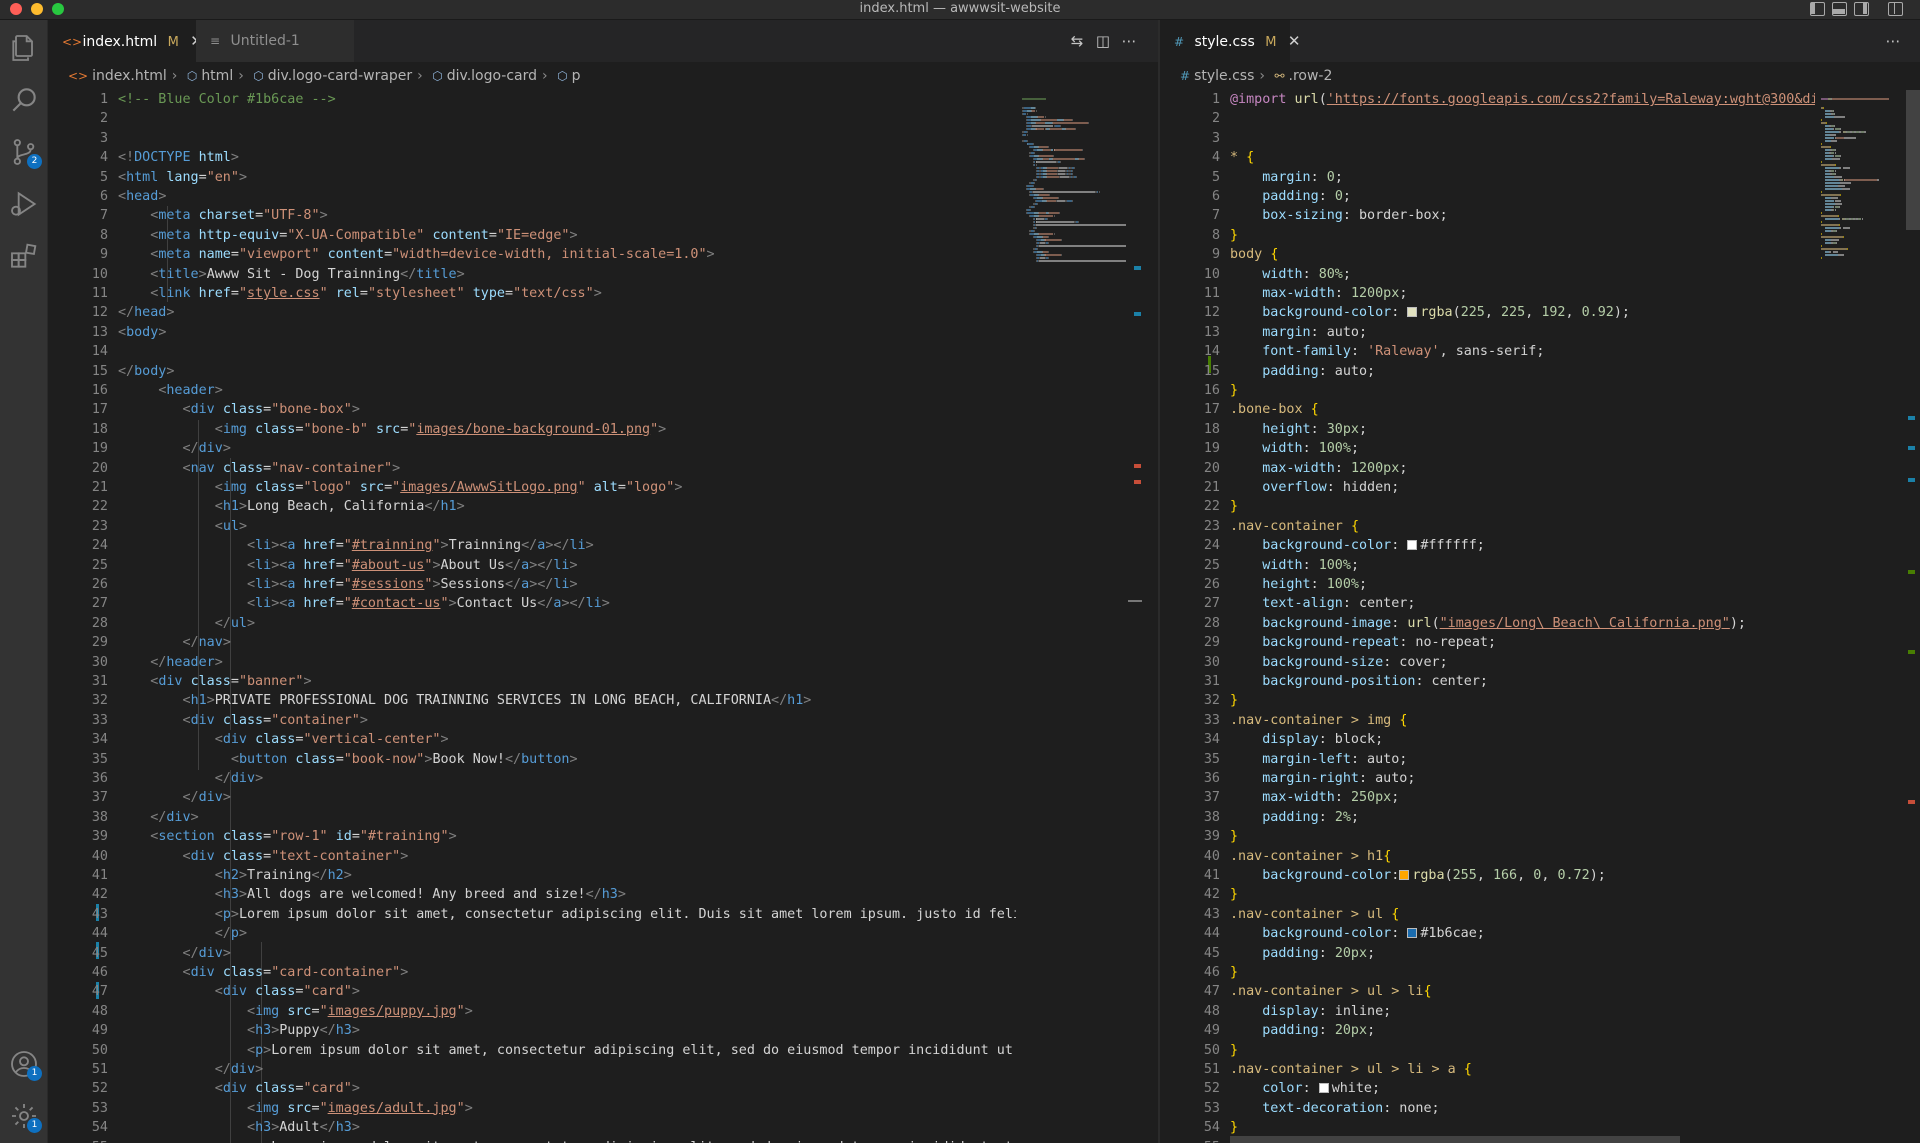 The width and height of the screenshot is (1920, 1143). What do you see at coordinates (204, 1127) in the screenshot?
I see `code-line: 54 <h3>Adult</h3>` at bounding box center [204, 1127].